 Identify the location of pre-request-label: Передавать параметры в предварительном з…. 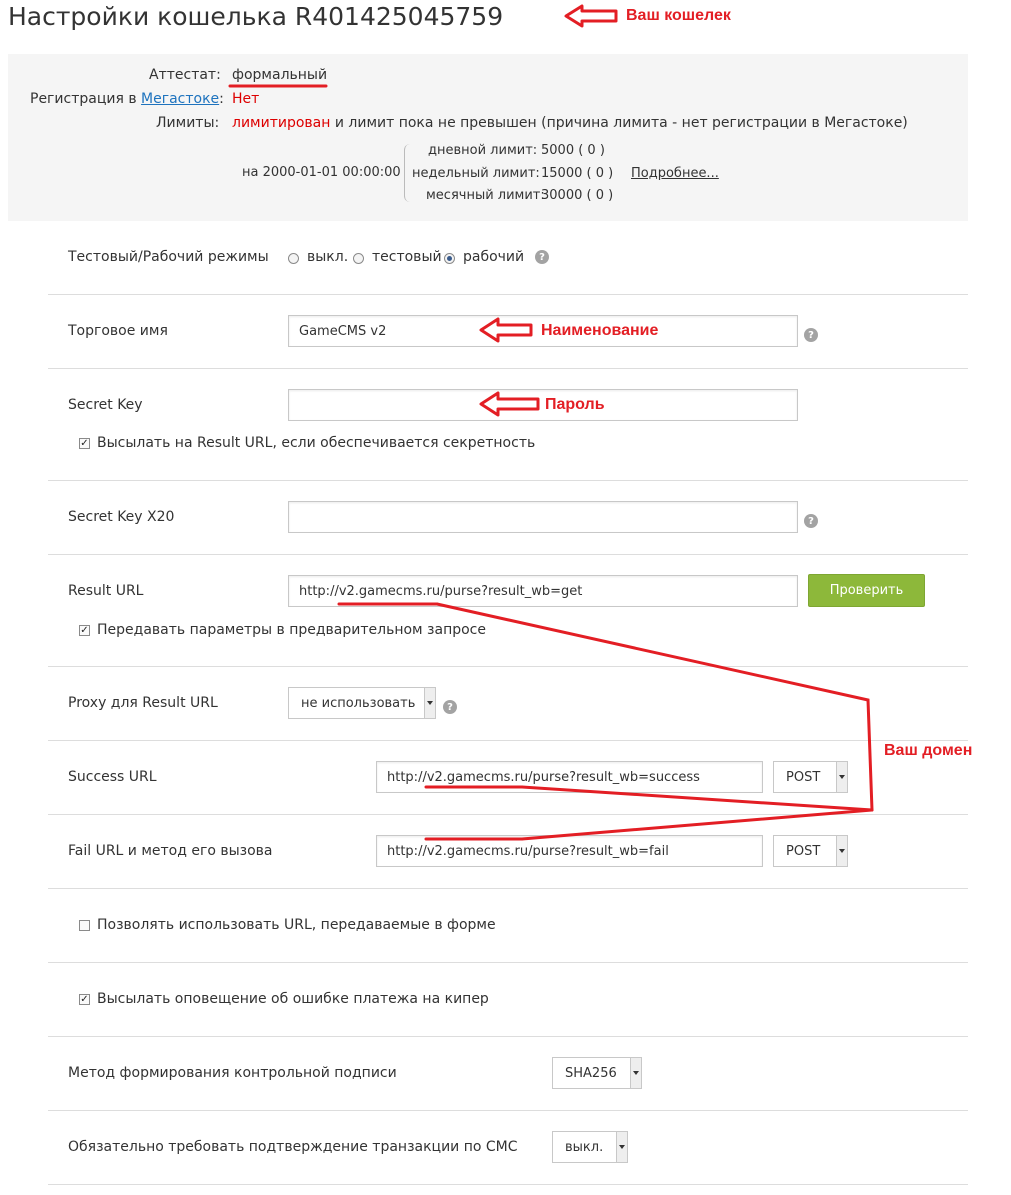
(291, 630).